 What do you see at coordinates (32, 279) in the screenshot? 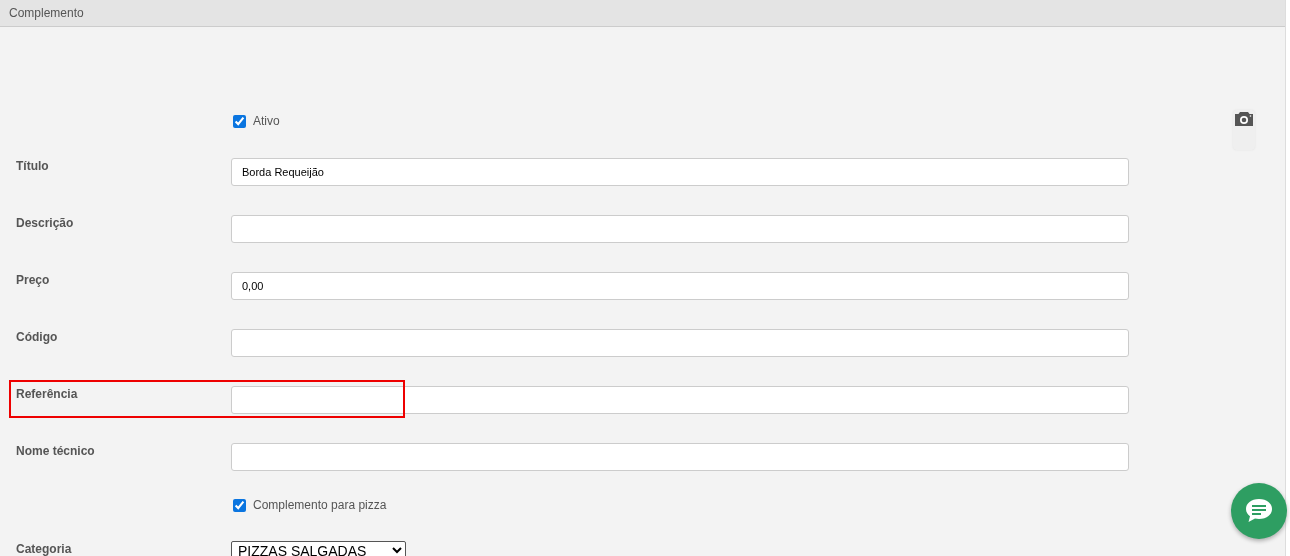
I see `field-label: Preço` at bounding box center [32, 279].